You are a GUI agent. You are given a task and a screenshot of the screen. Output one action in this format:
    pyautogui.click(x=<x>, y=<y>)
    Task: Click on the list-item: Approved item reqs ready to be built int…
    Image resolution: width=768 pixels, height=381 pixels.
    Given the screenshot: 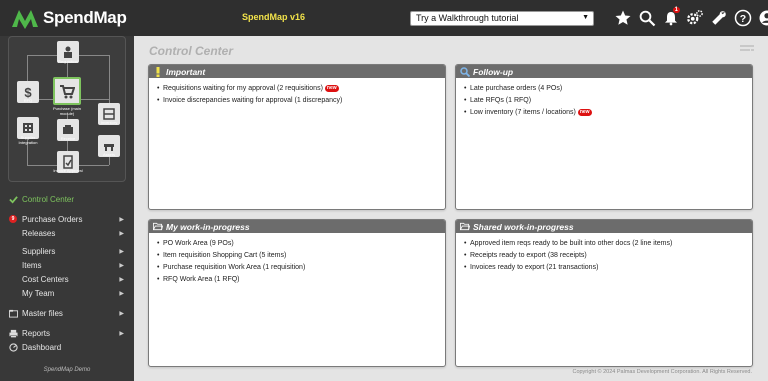 What is the action you would take?
    pyautogui.click(x=608, y=244)
    